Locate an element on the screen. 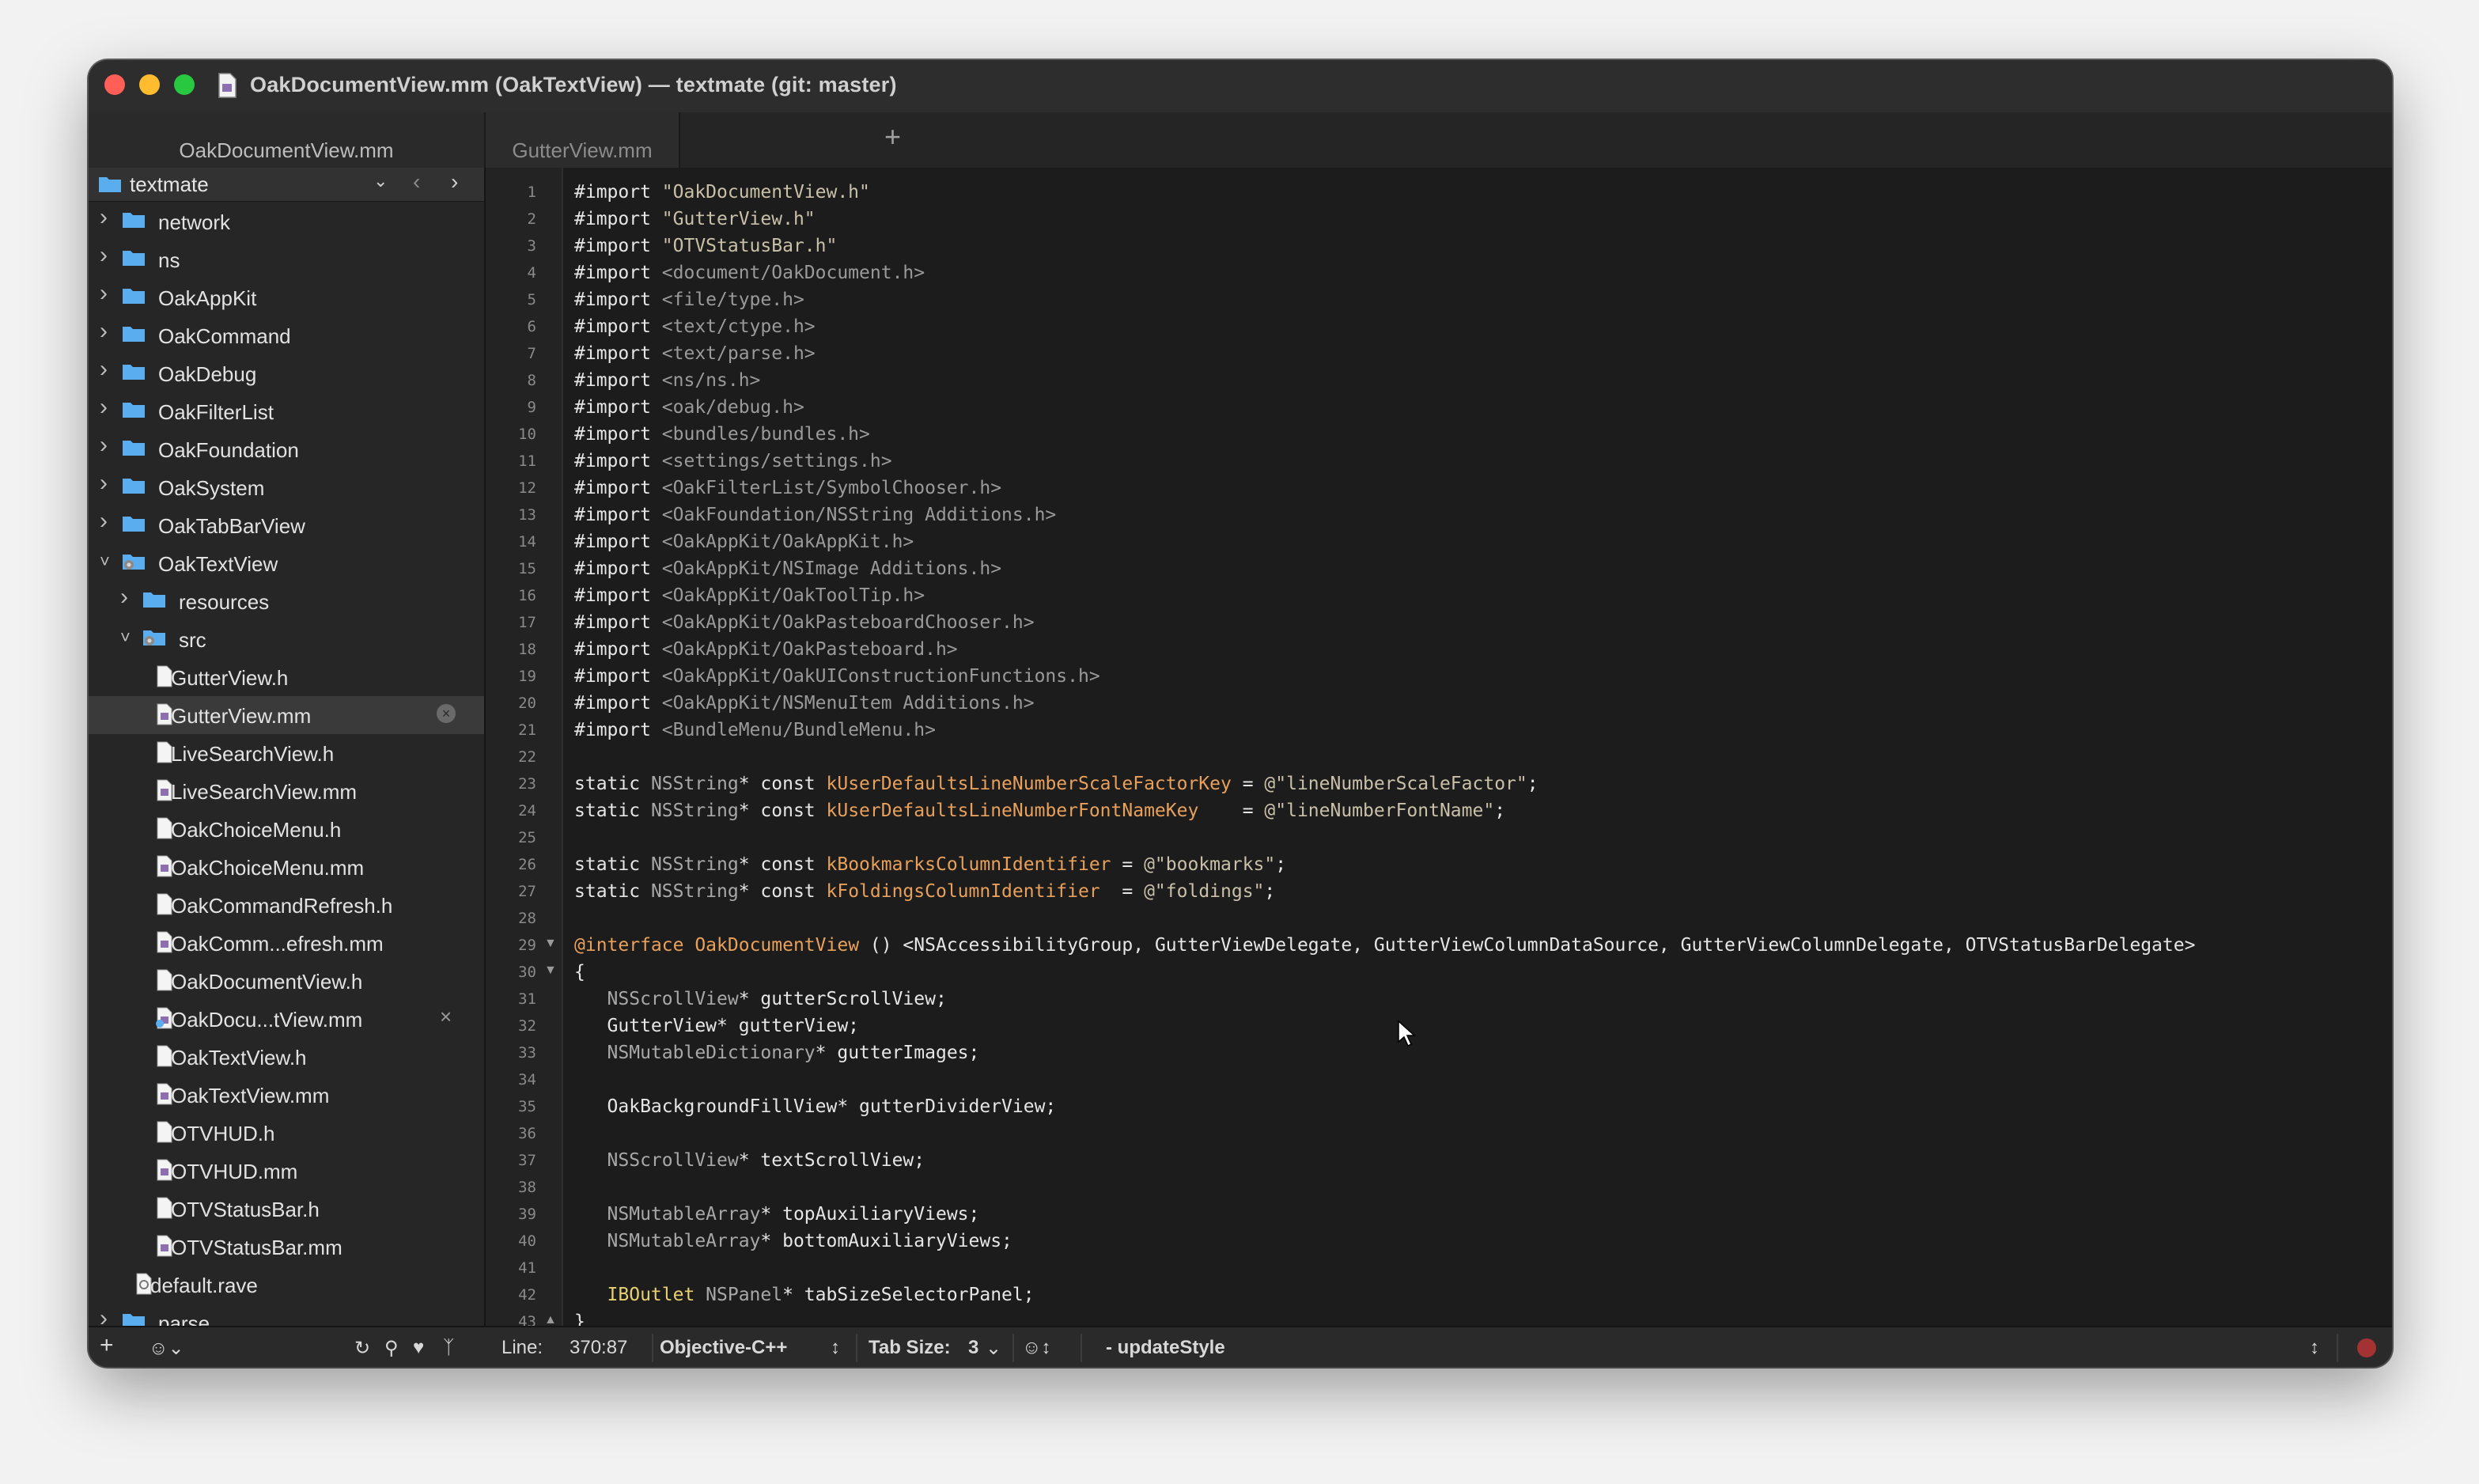 This screenshot has height=1484, width=2479. tree-file-item: OakChoiceMenu.mm is located at coordinates (286, 867).